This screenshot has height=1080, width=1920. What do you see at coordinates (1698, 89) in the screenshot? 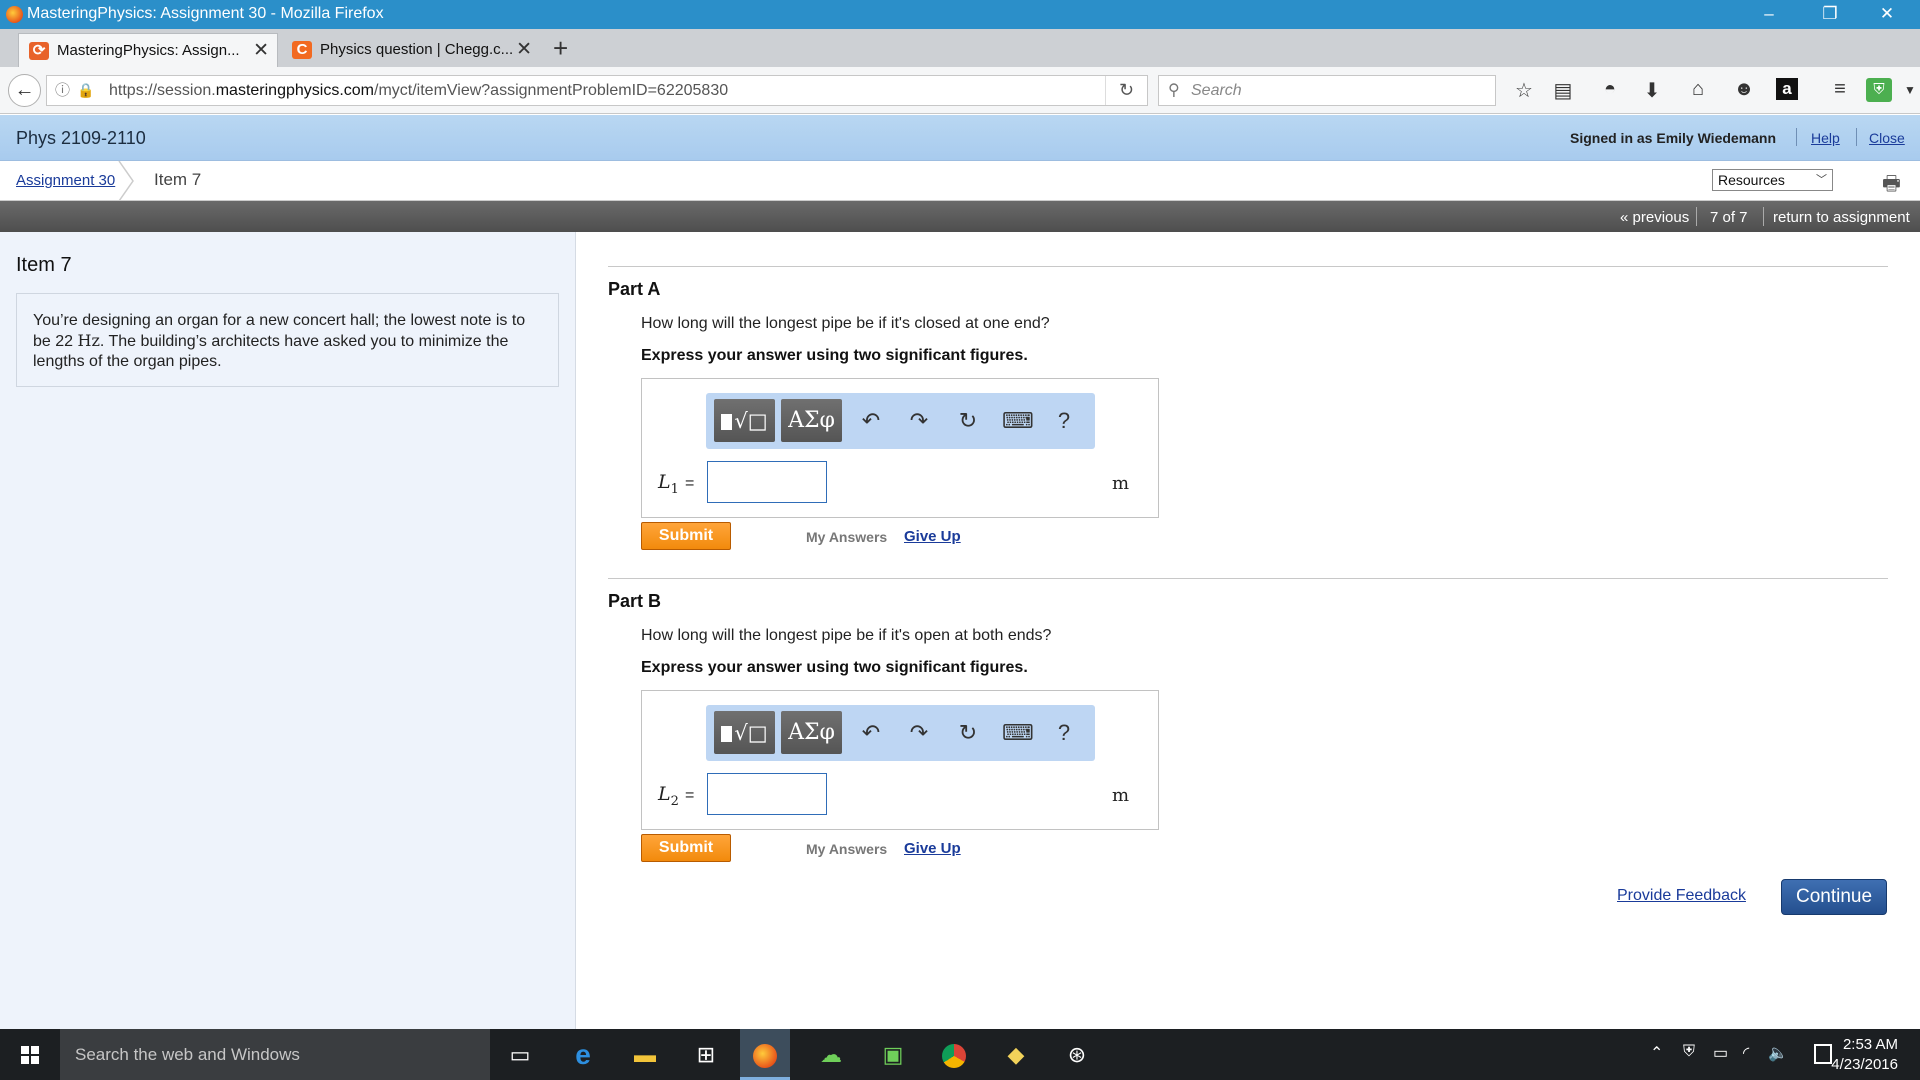
I see `home-icon: ⌂` at bounding box center [1698, 89].